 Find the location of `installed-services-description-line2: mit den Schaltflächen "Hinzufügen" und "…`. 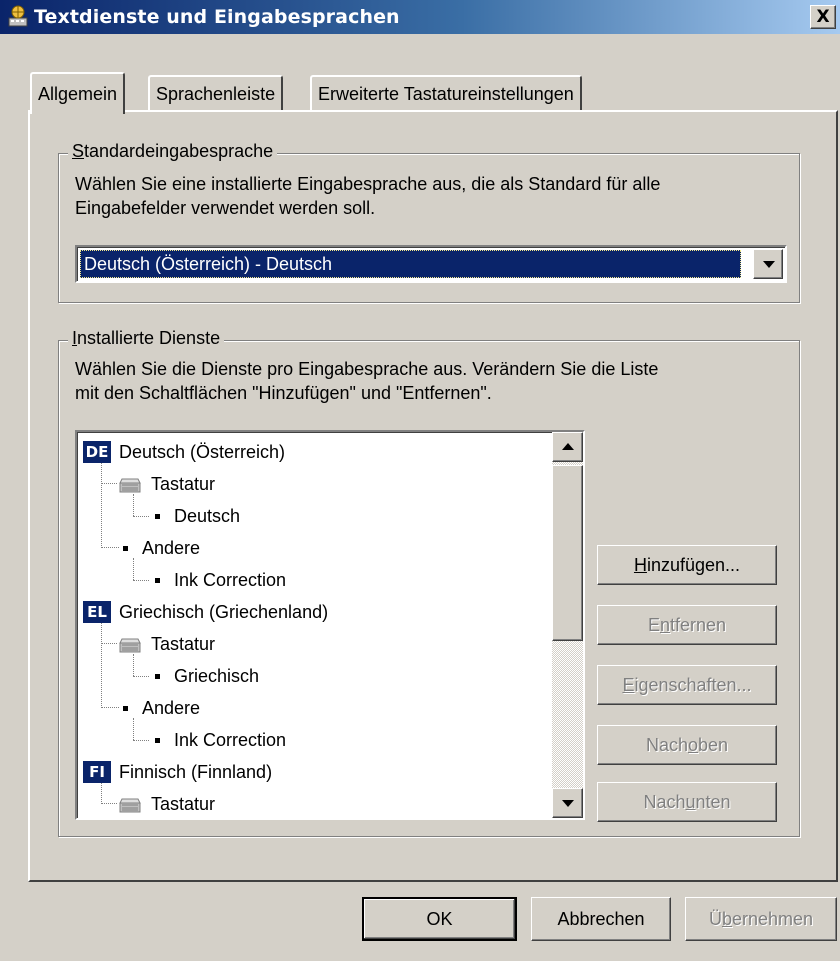

installed-services-description-line2: mit den Schaltflächen "Hinzufügen" und "… is located at coordinates (283, 393).